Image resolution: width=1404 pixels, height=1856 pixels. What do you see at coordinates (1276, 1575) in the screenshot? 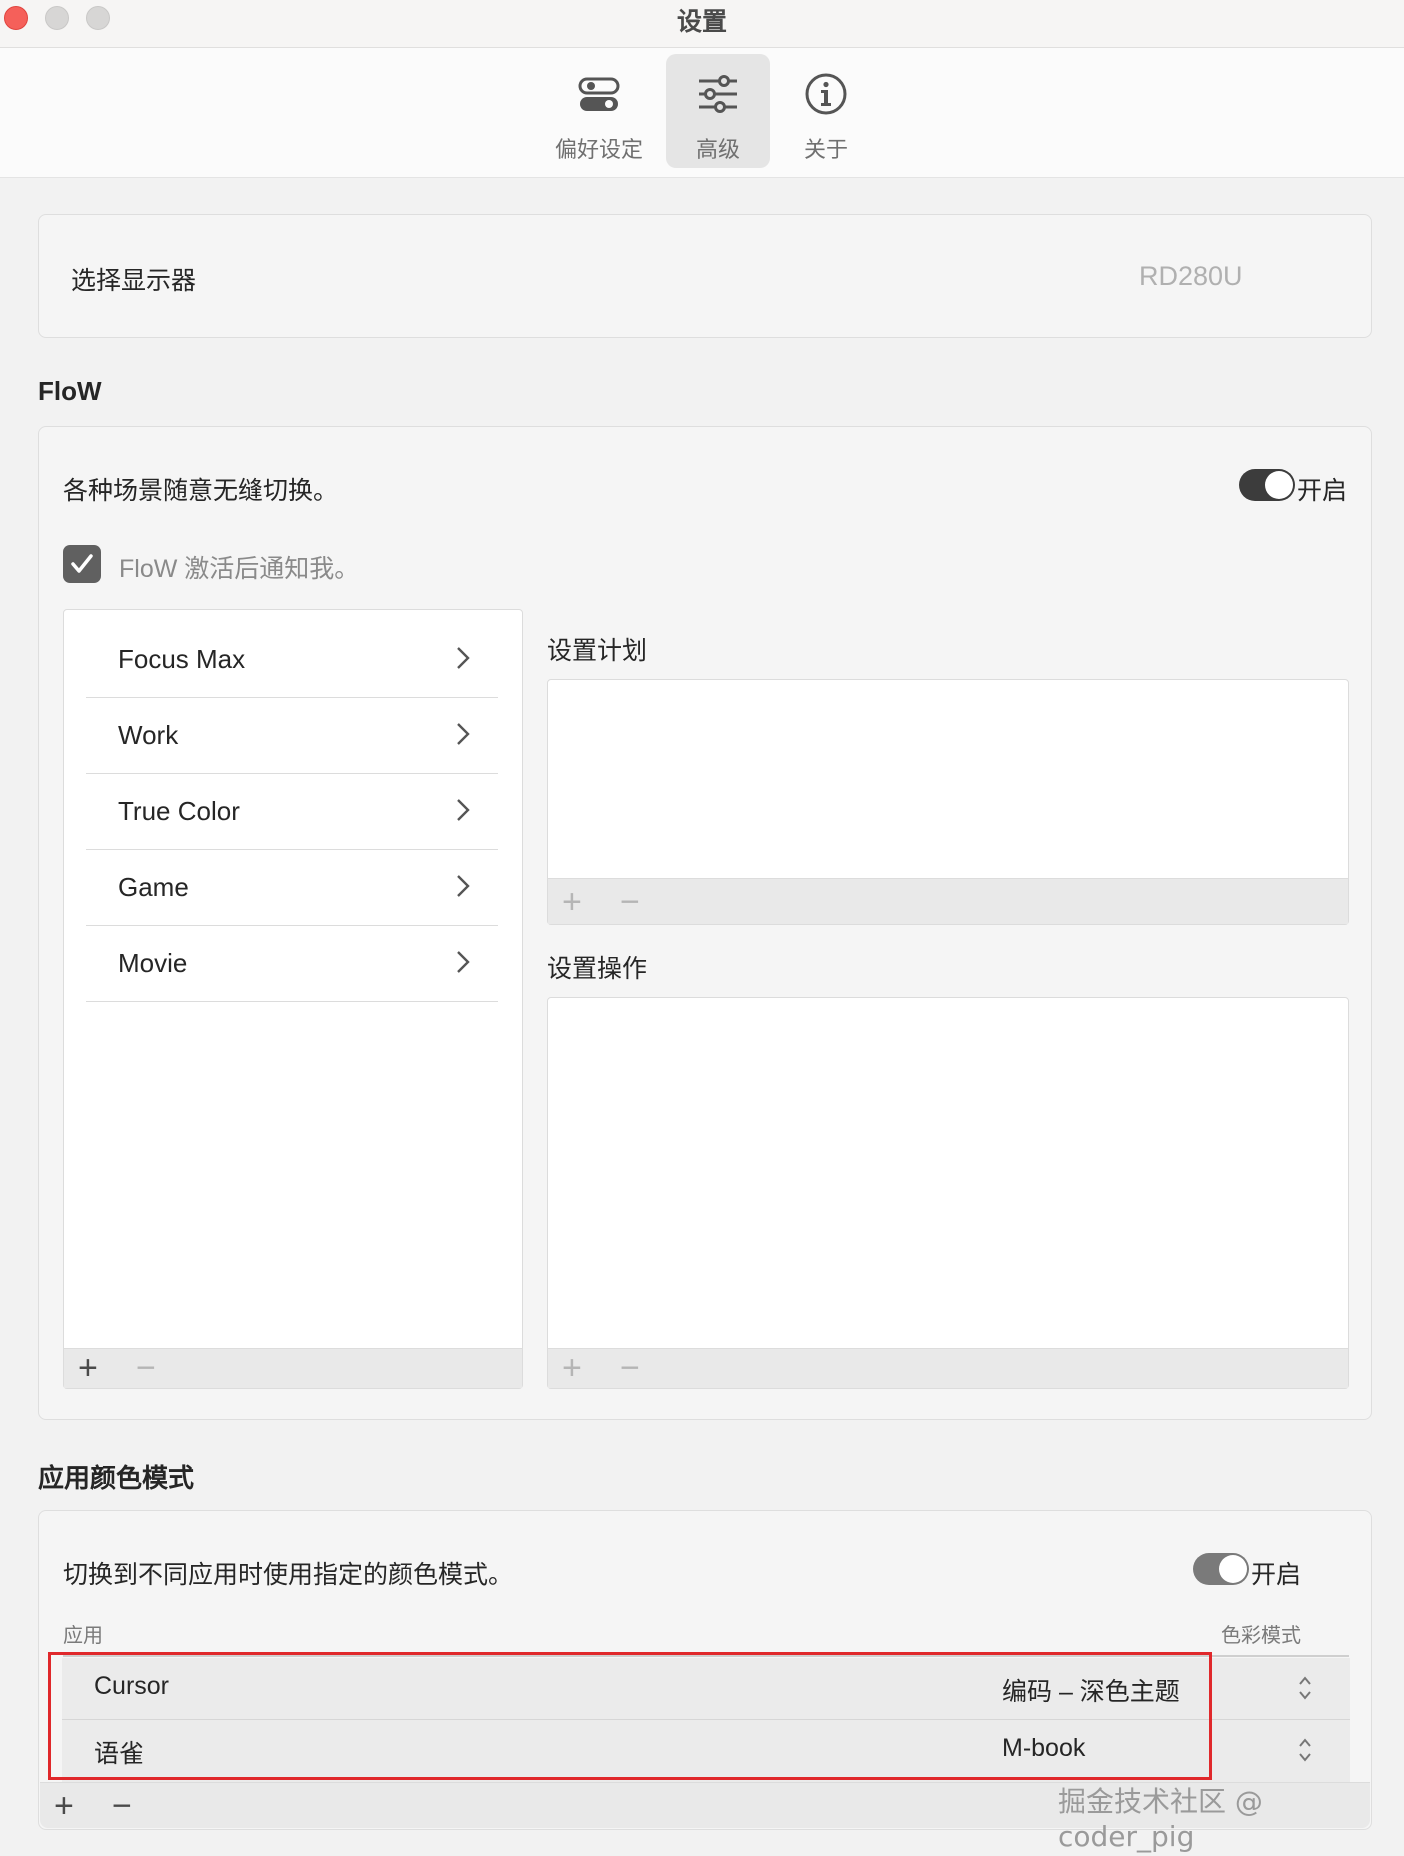
I see `color-mode-toggle-label: 开启` at bounding box center [1276, 1575].